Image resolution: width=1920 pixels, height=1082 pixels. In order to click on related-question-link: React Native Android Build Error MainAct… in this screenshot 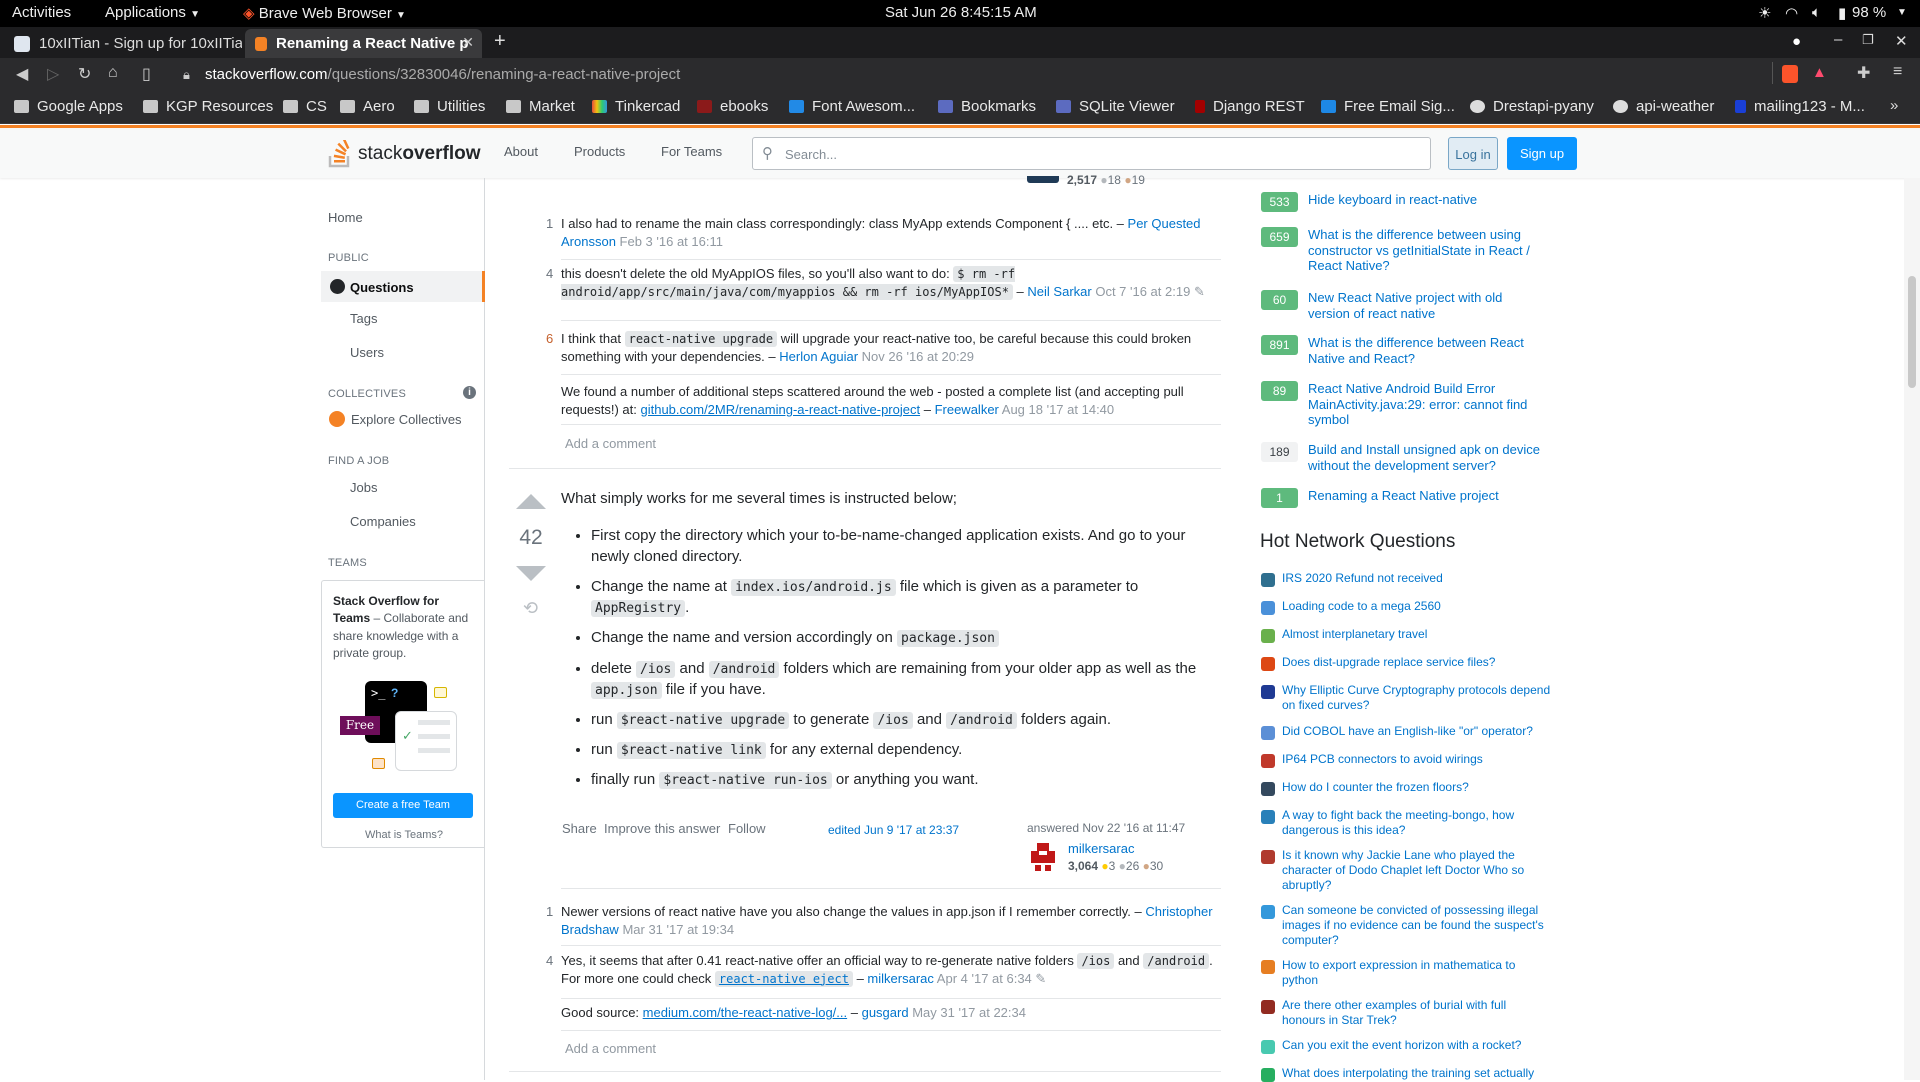, I will do `click(1425, 404)`.